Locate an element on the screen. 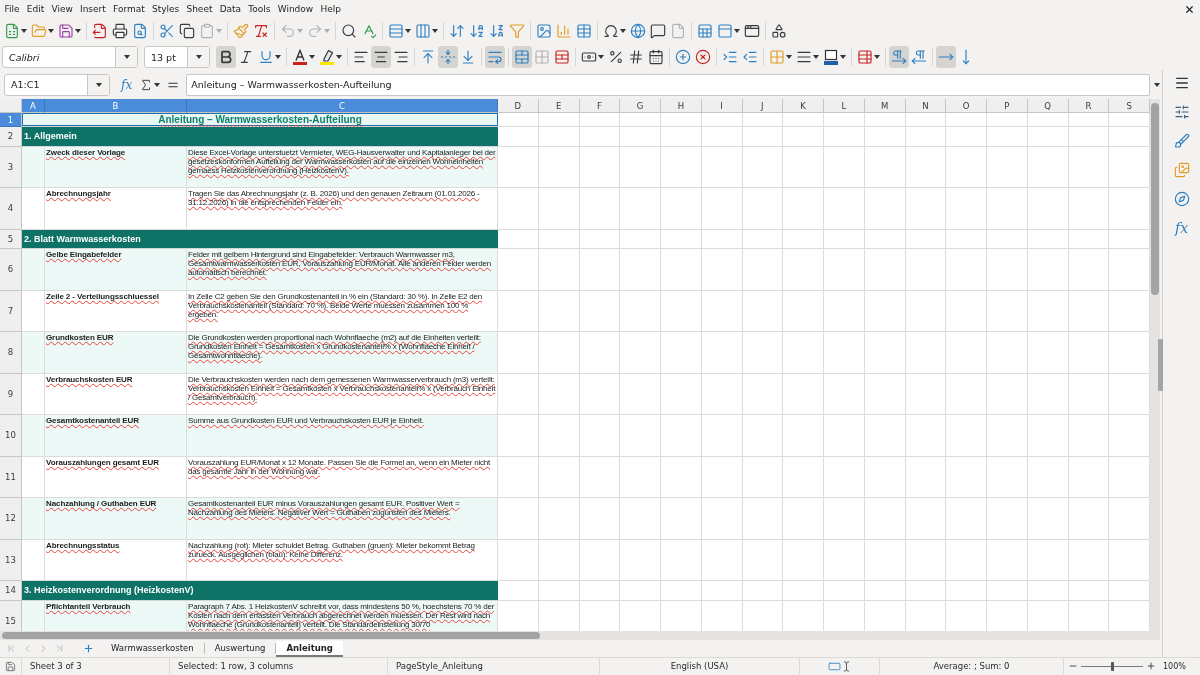  text-horizontal-button is located at coordinates (946, 57).